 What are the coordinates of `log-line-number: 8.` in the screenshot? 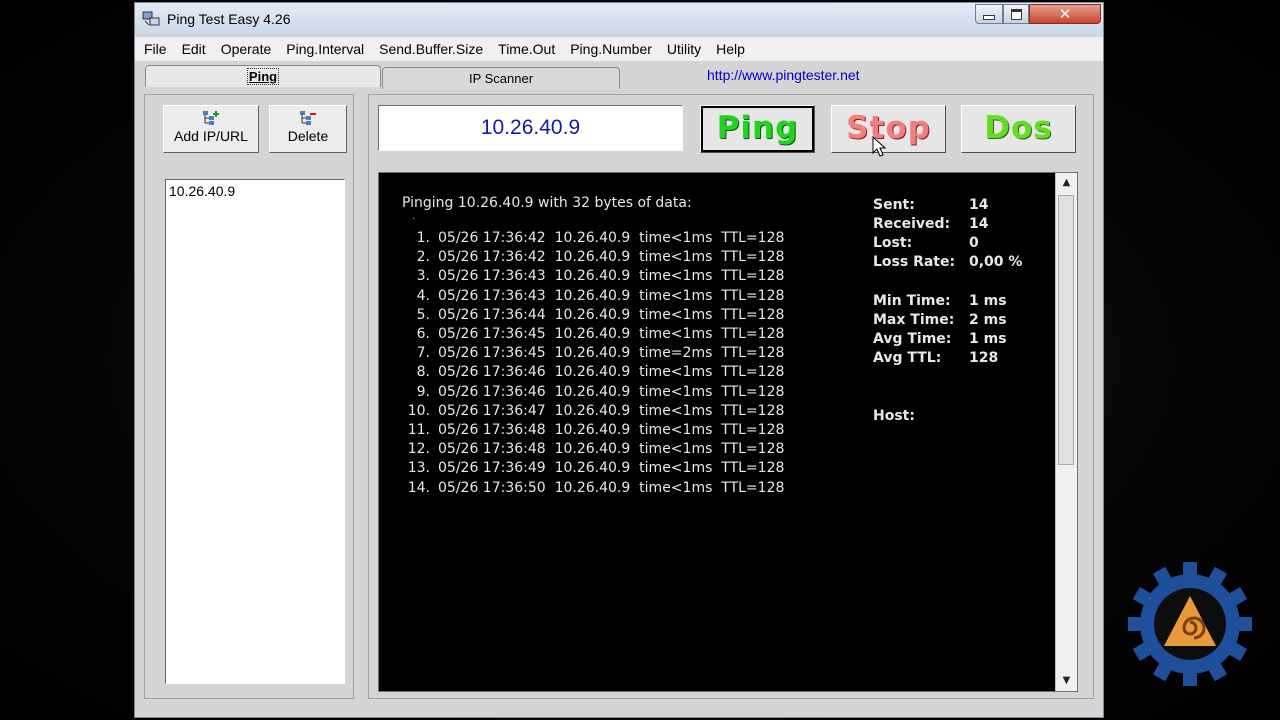 It's located at (423, 372).